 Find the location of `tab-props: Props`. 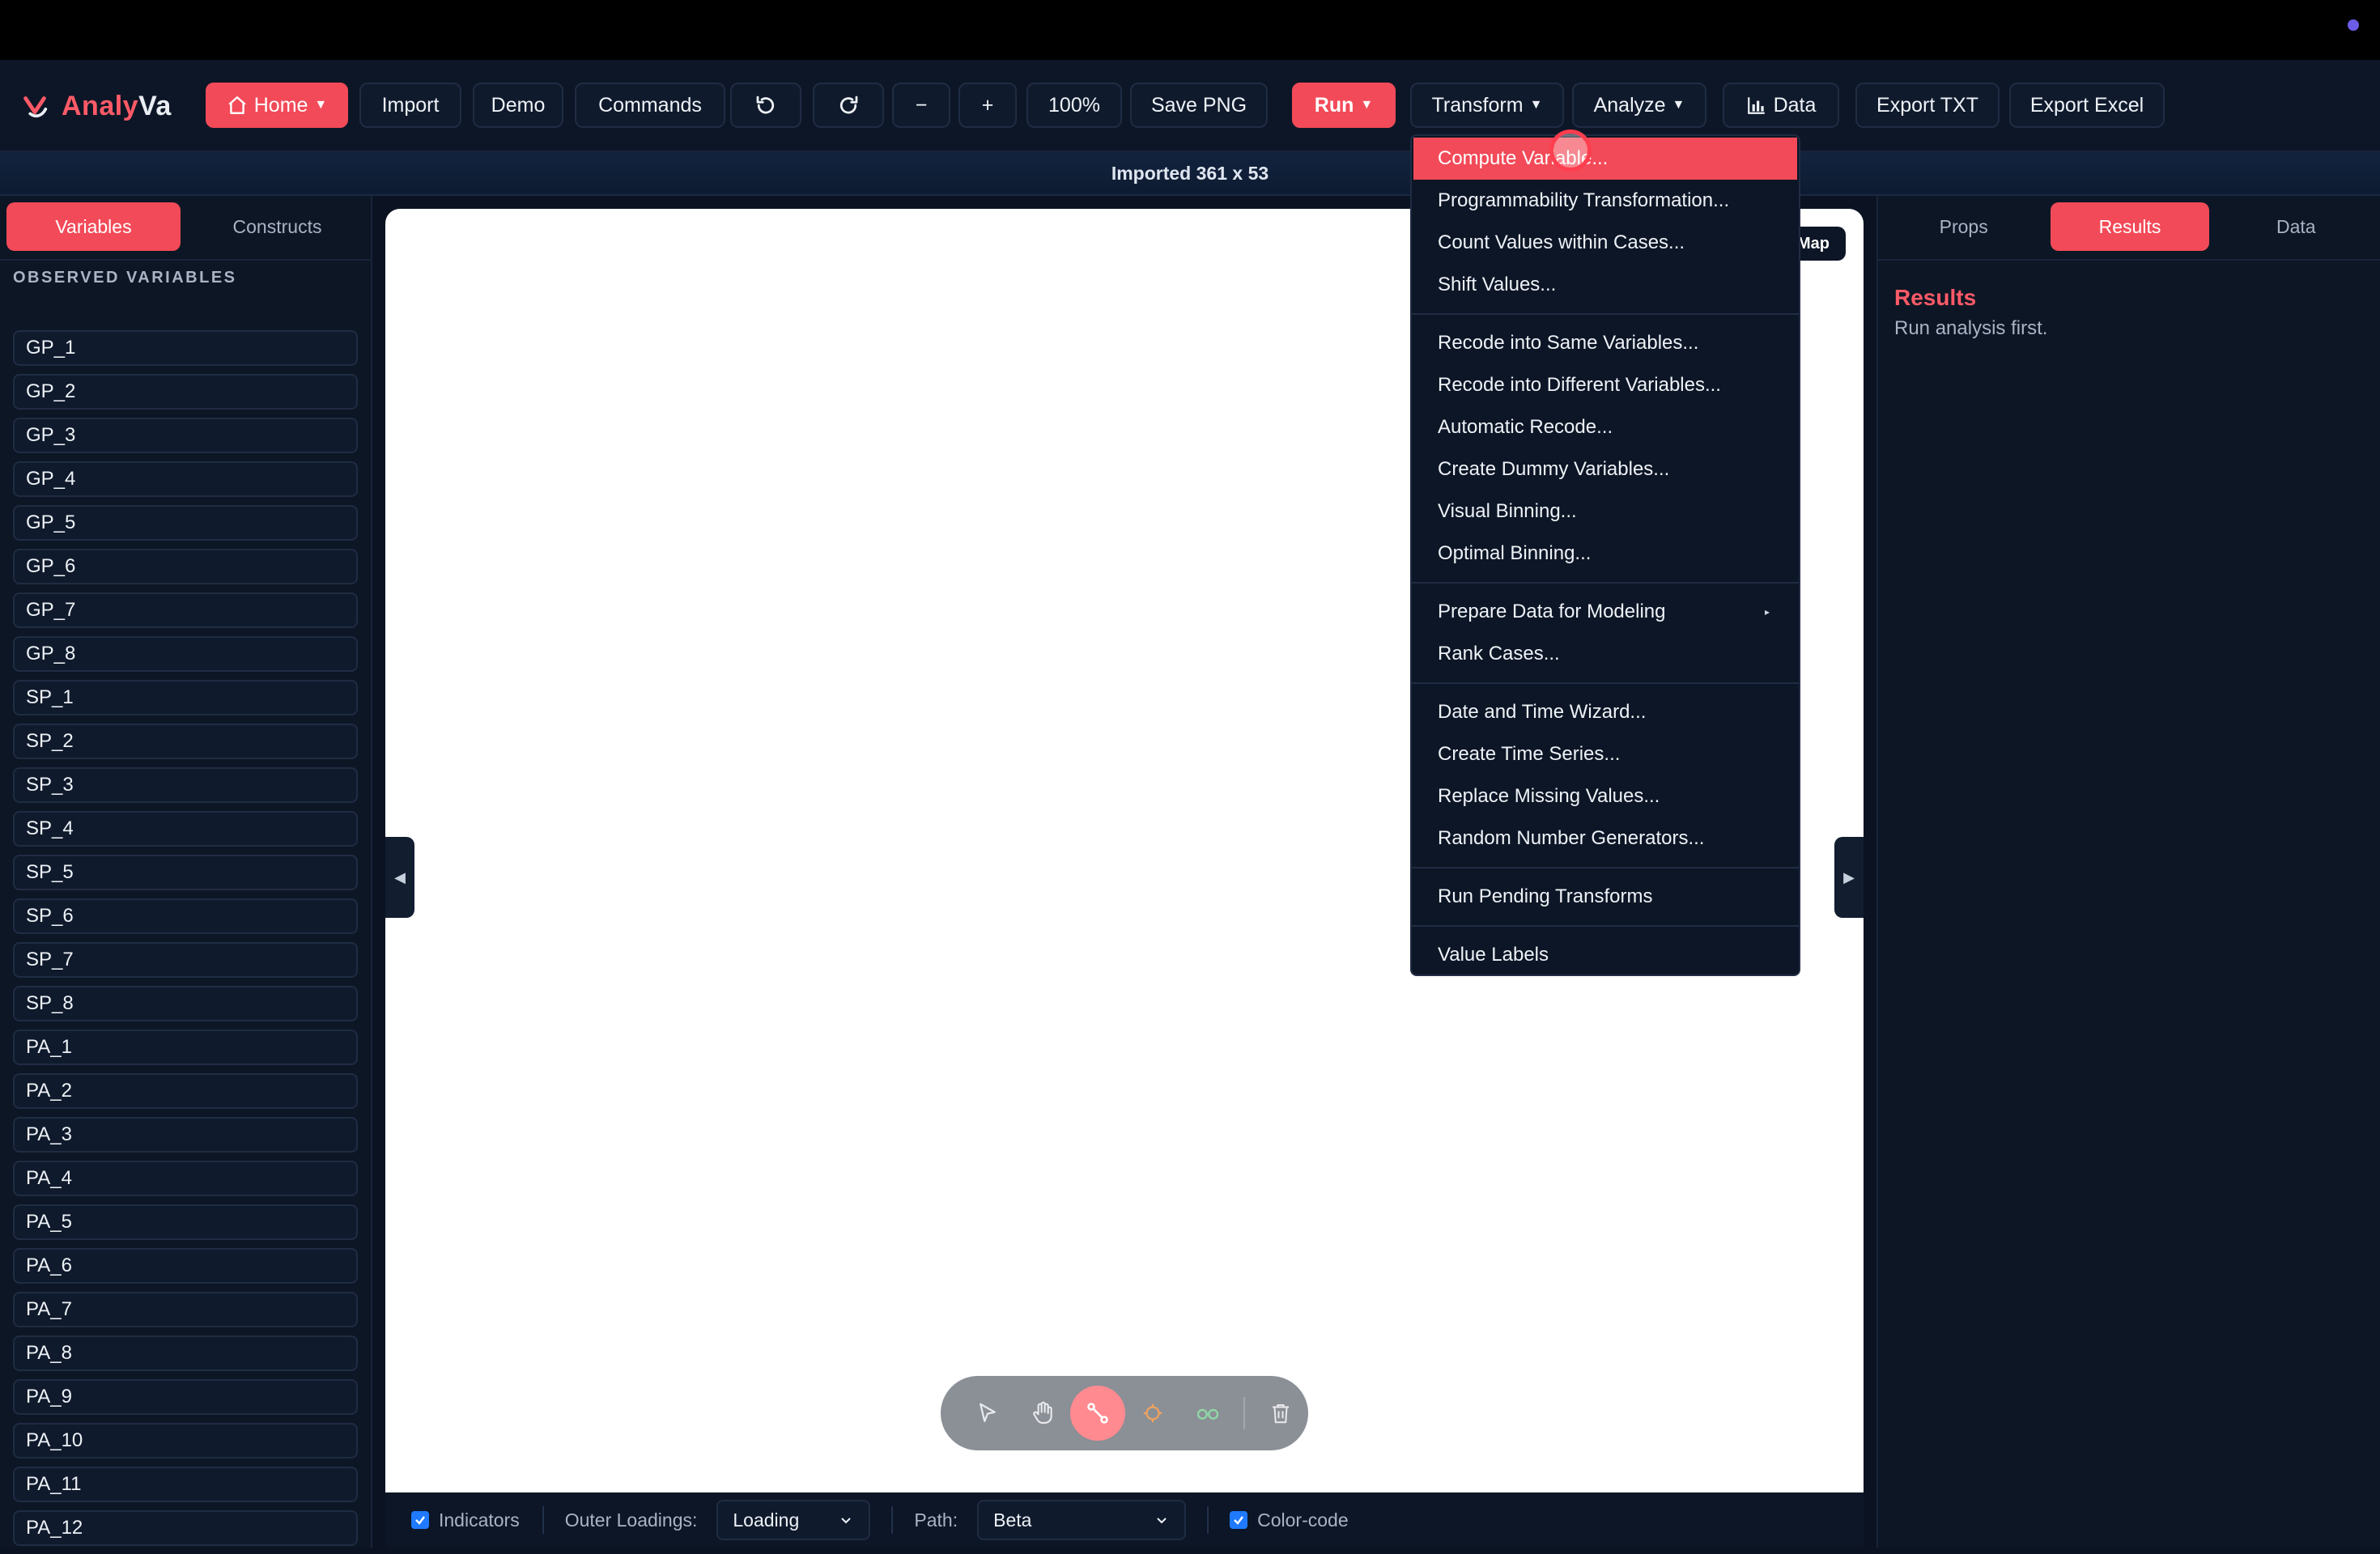

tab-props: Props is located at coordinates (1963, 226).